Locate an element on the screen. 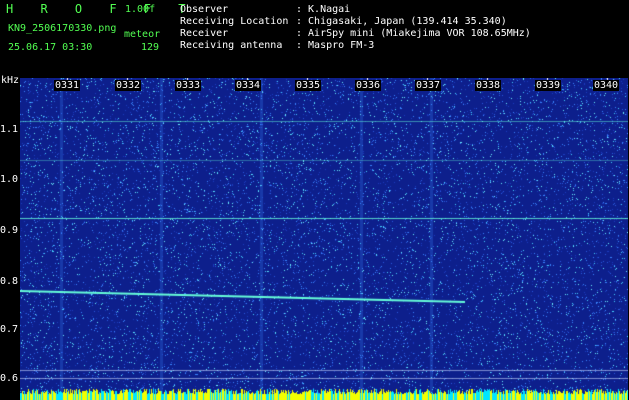 This screenshot has width=629, height=400. y-tick-label: 1.0 is located at coordinates (9, 179).